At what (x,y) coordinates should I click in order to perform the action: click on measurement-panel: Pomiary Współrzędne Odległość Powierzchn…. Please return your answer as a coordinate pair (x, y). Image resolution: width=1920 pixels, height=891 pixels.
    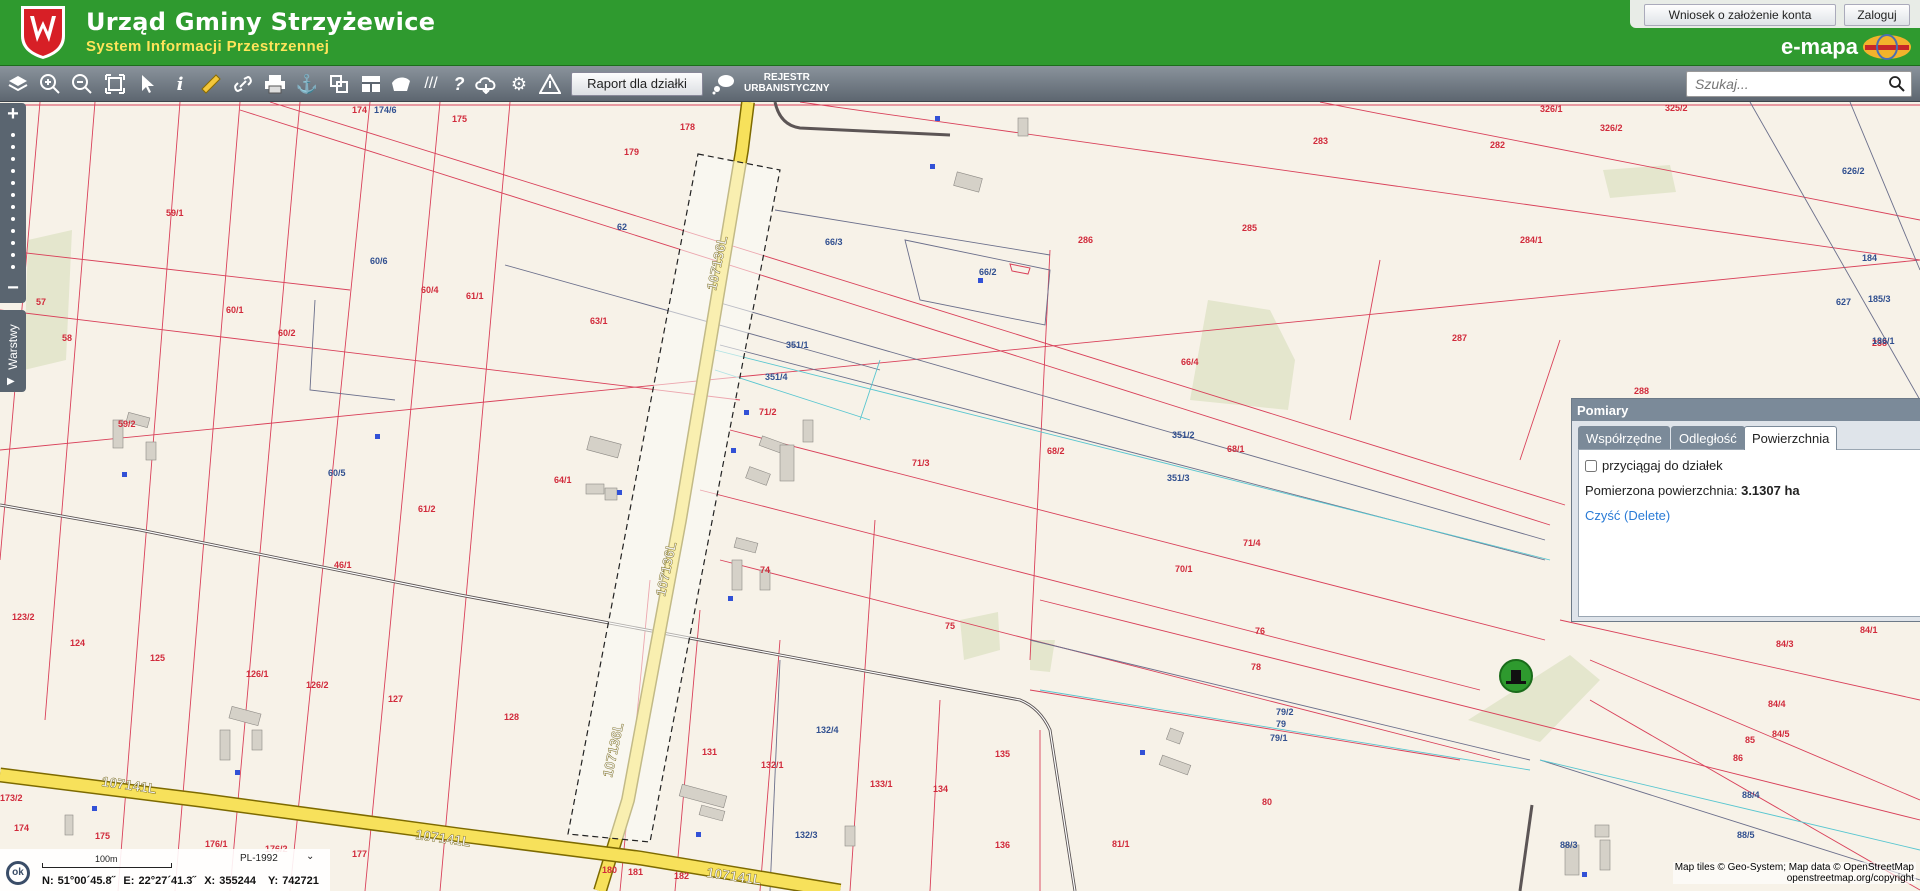
    Looking at the image, I should click on (1745, 510).